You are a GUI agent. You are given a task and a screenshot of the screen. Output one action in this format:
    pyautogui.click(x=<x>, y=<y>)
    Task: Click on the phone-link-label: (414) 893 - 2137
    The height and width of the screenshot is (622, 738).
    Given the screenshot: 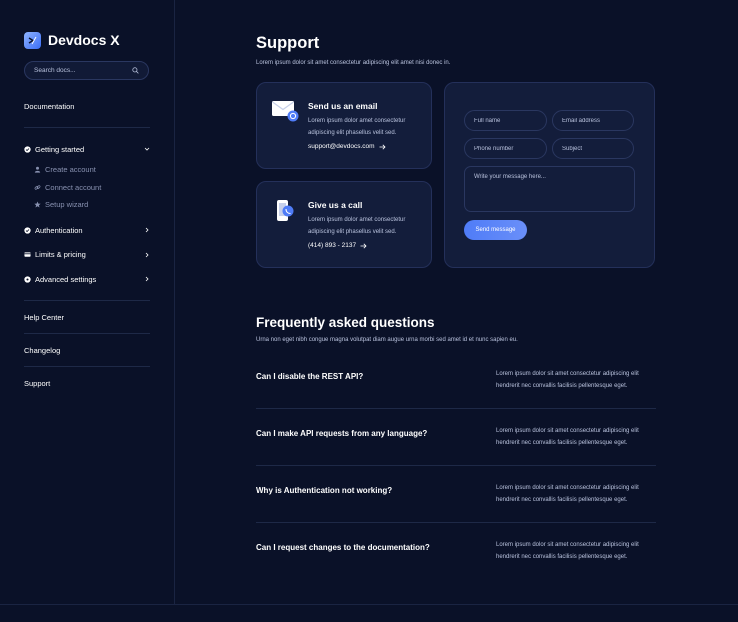 What is the action you would take?
    pyautogui.click(x=332, y=245)
    